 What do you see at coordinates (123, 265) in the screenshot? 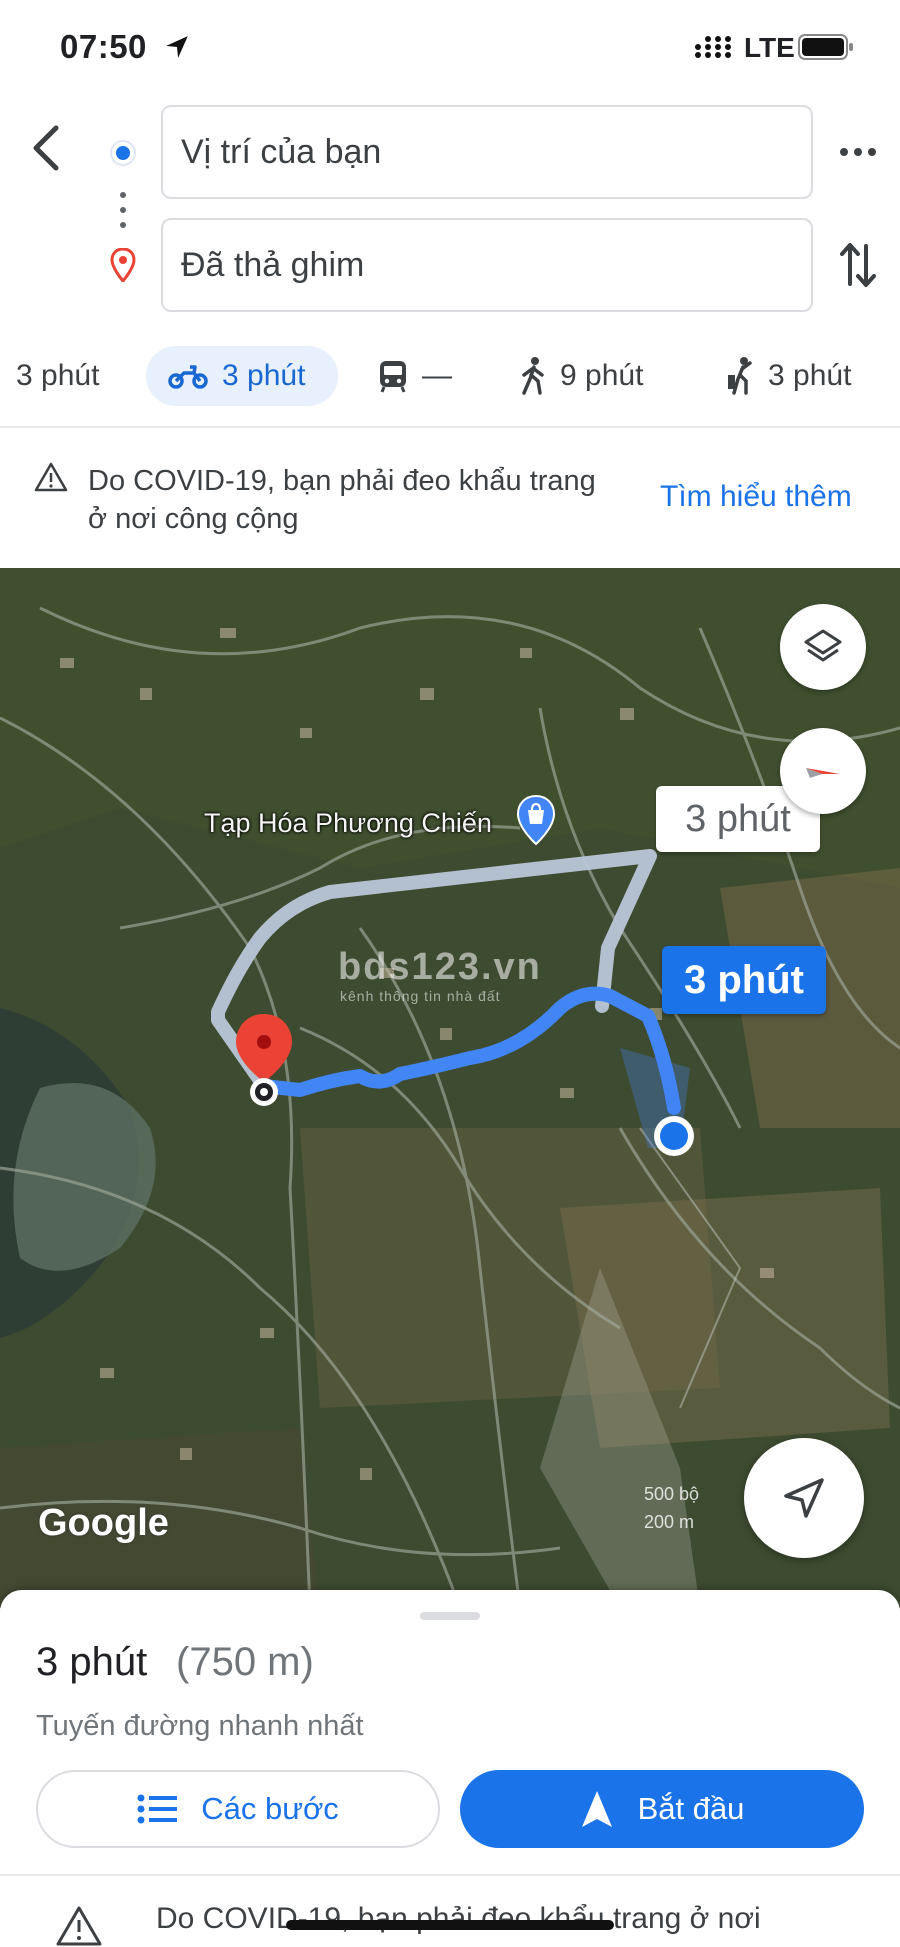
I see `destination-pin-icon` at bounding box center [123, 265].